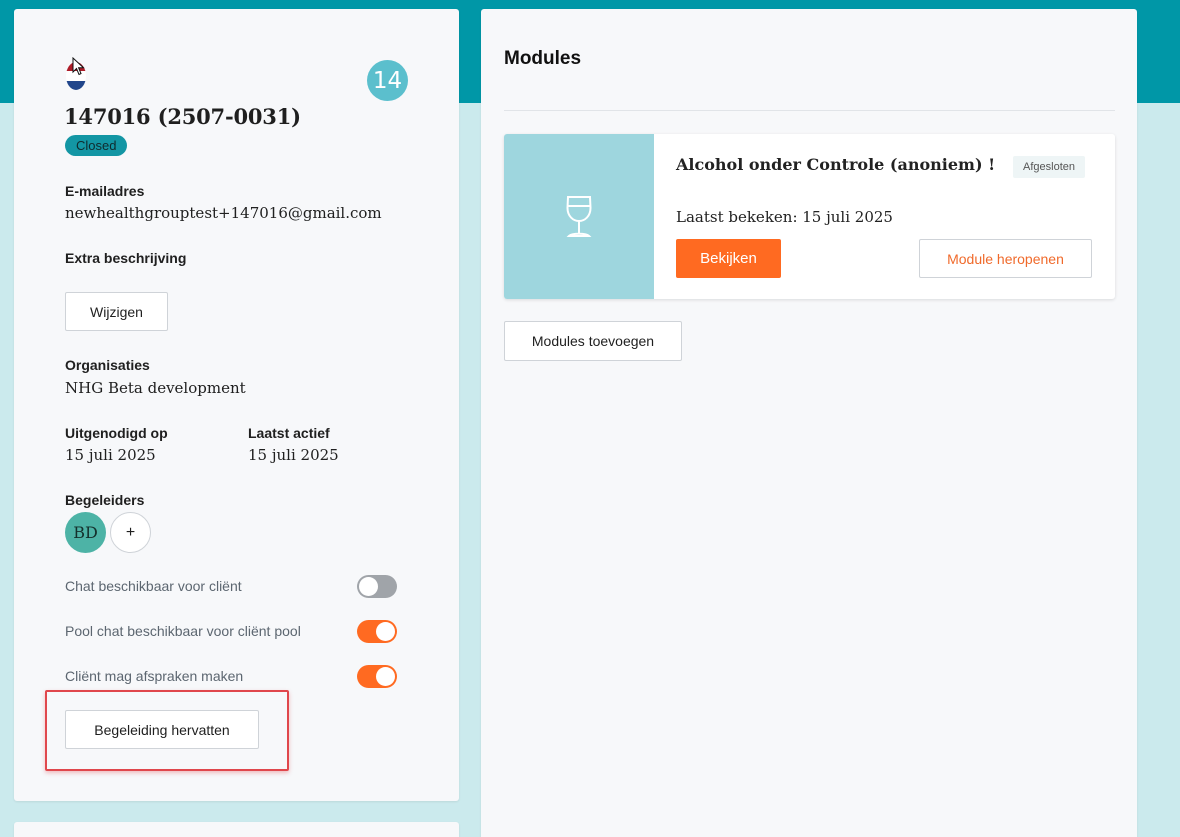  I want to click on organisations-label: Organisaties, so click(107, 365).